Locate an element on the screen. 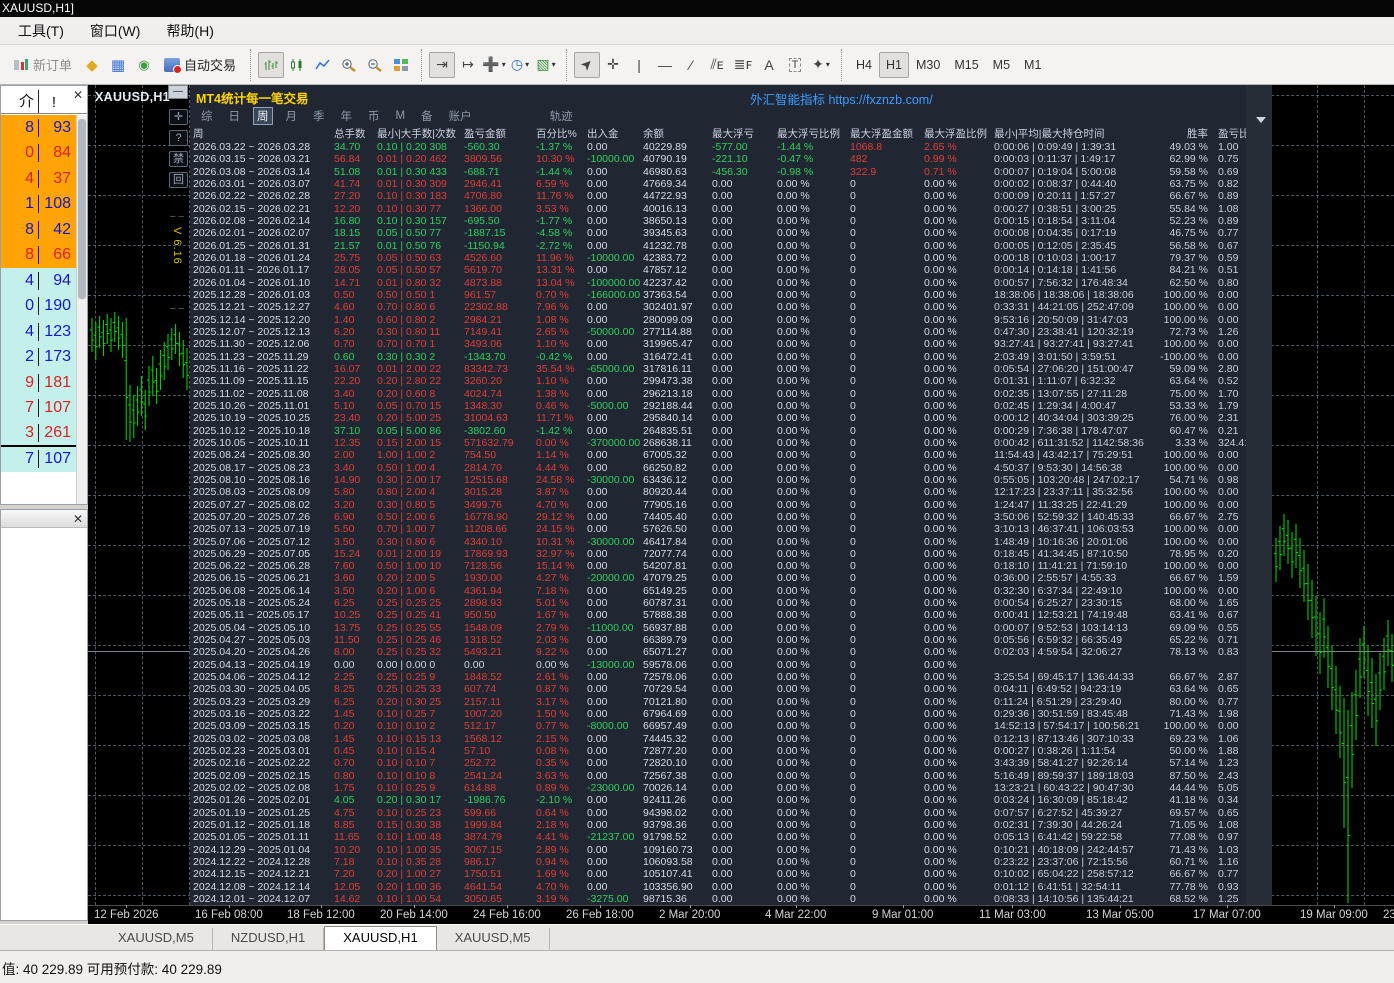 Image resolution: width=1394 pixels, height=983 pixels. scrollbar-thumb is located at coordinates (82, 209).